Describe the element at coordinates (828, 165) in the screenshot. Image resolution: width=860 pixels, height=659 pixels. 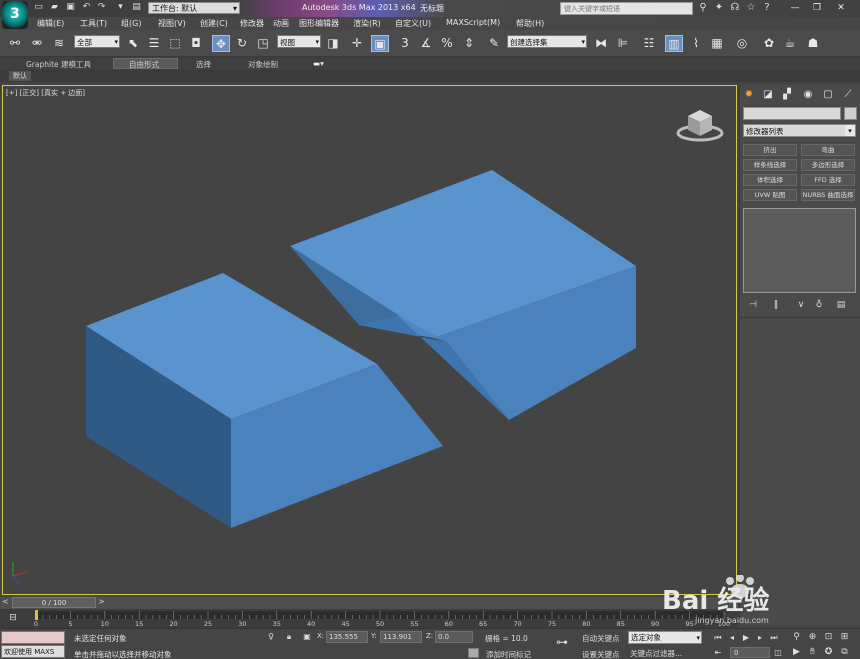
I see `poly-select-button: 多边形选择` at that location.